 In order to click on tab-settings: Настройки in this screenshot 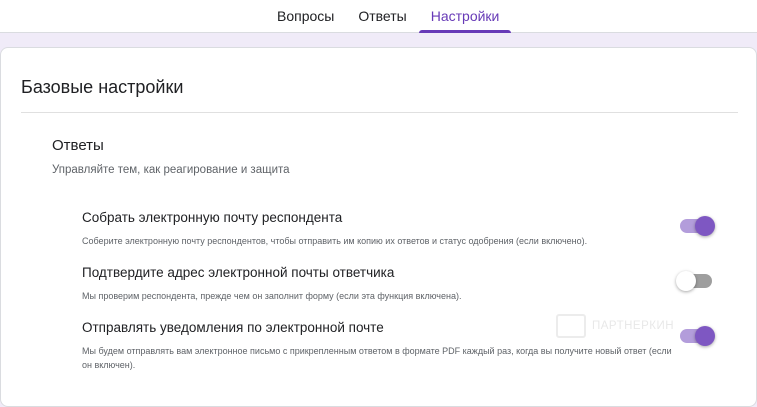, I will do `click(465, 16)`.